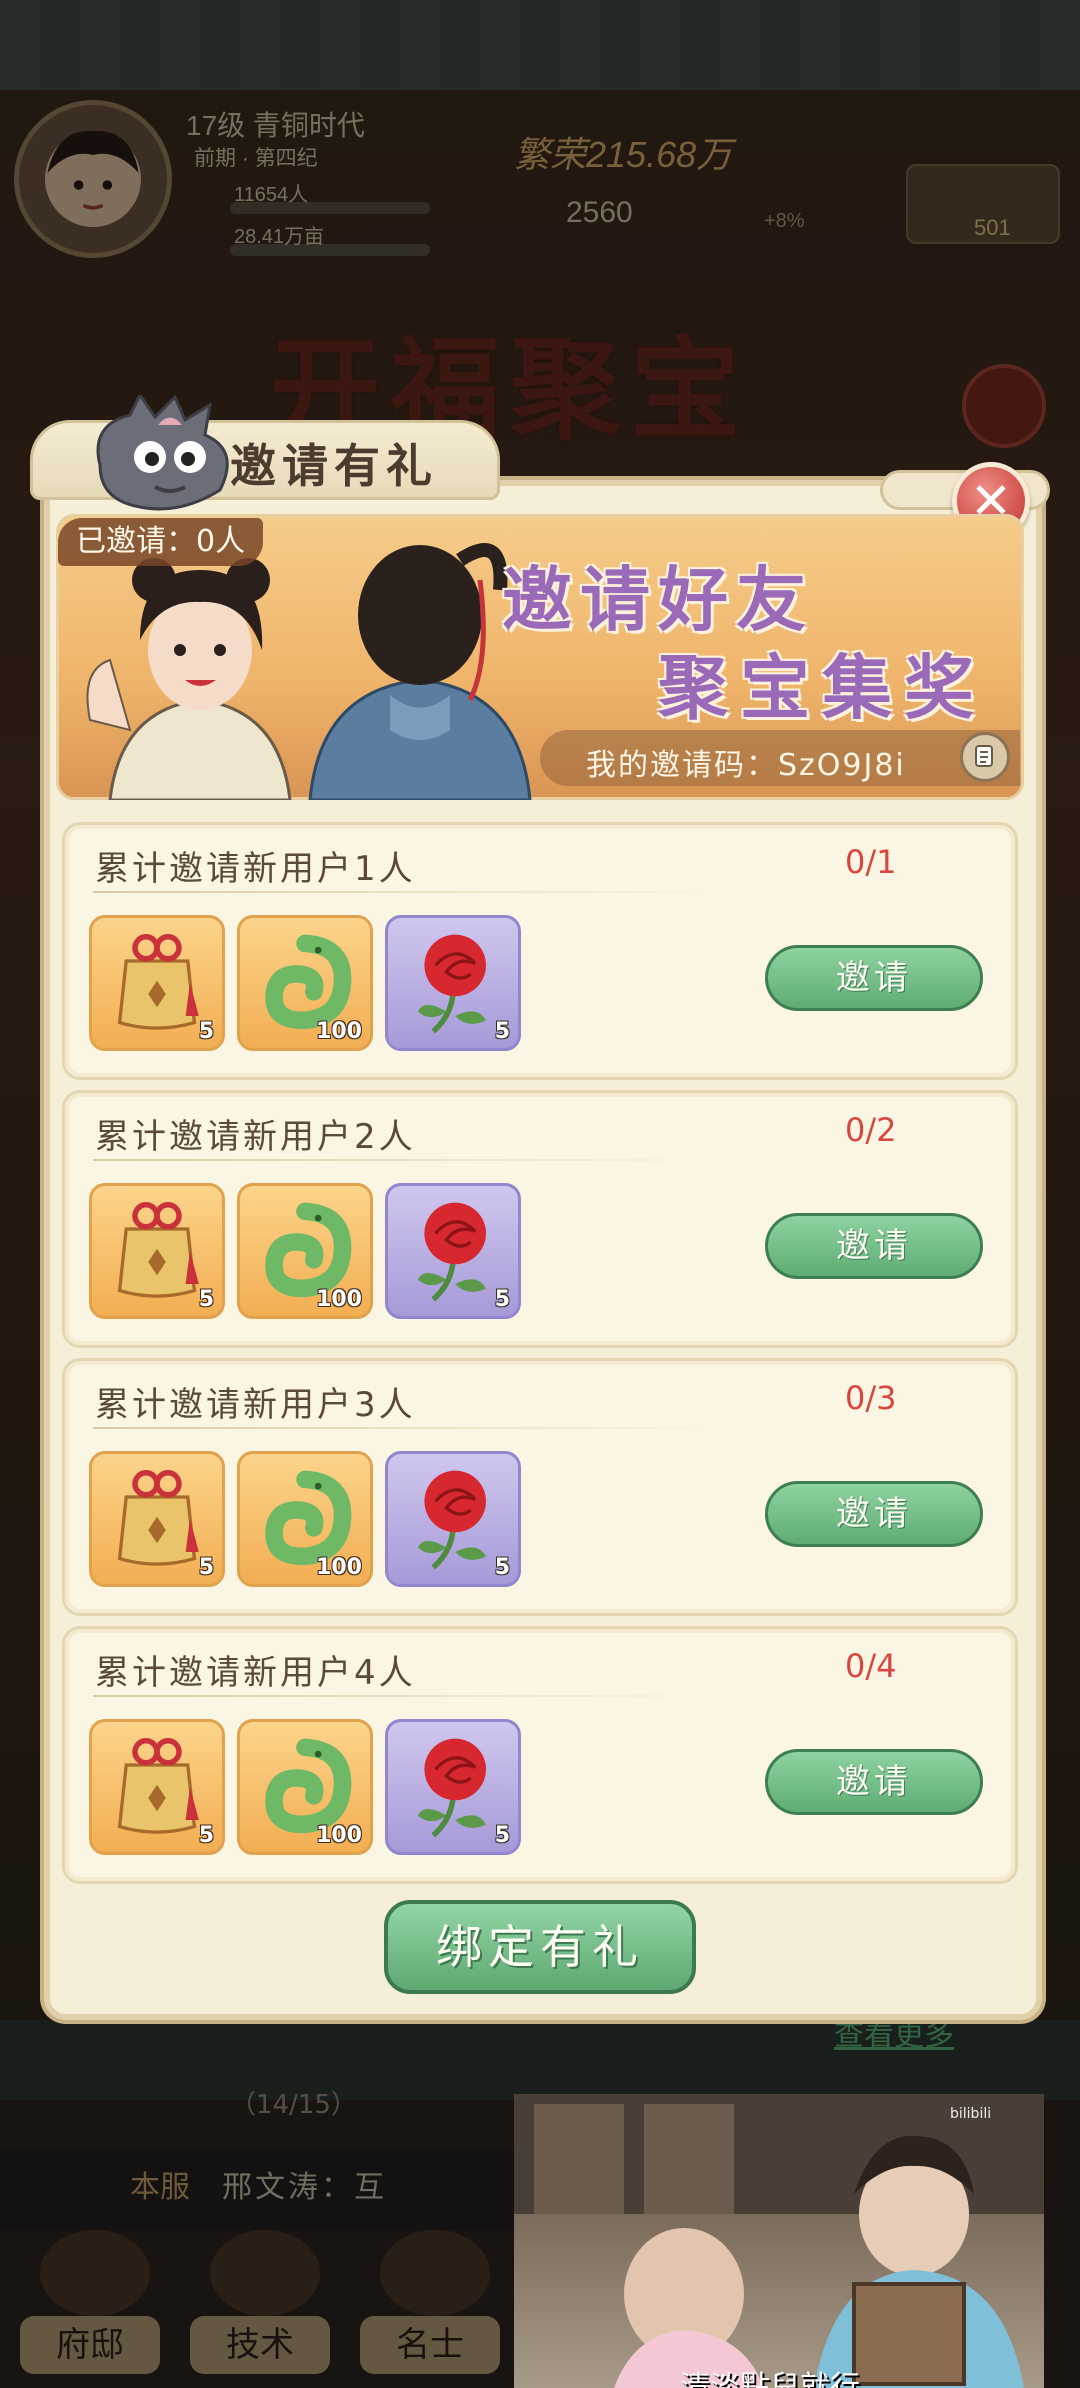 The height and width of the screenshot is (2388, 1080). I want to click on task-progress: 0/1, so click(871, 862).